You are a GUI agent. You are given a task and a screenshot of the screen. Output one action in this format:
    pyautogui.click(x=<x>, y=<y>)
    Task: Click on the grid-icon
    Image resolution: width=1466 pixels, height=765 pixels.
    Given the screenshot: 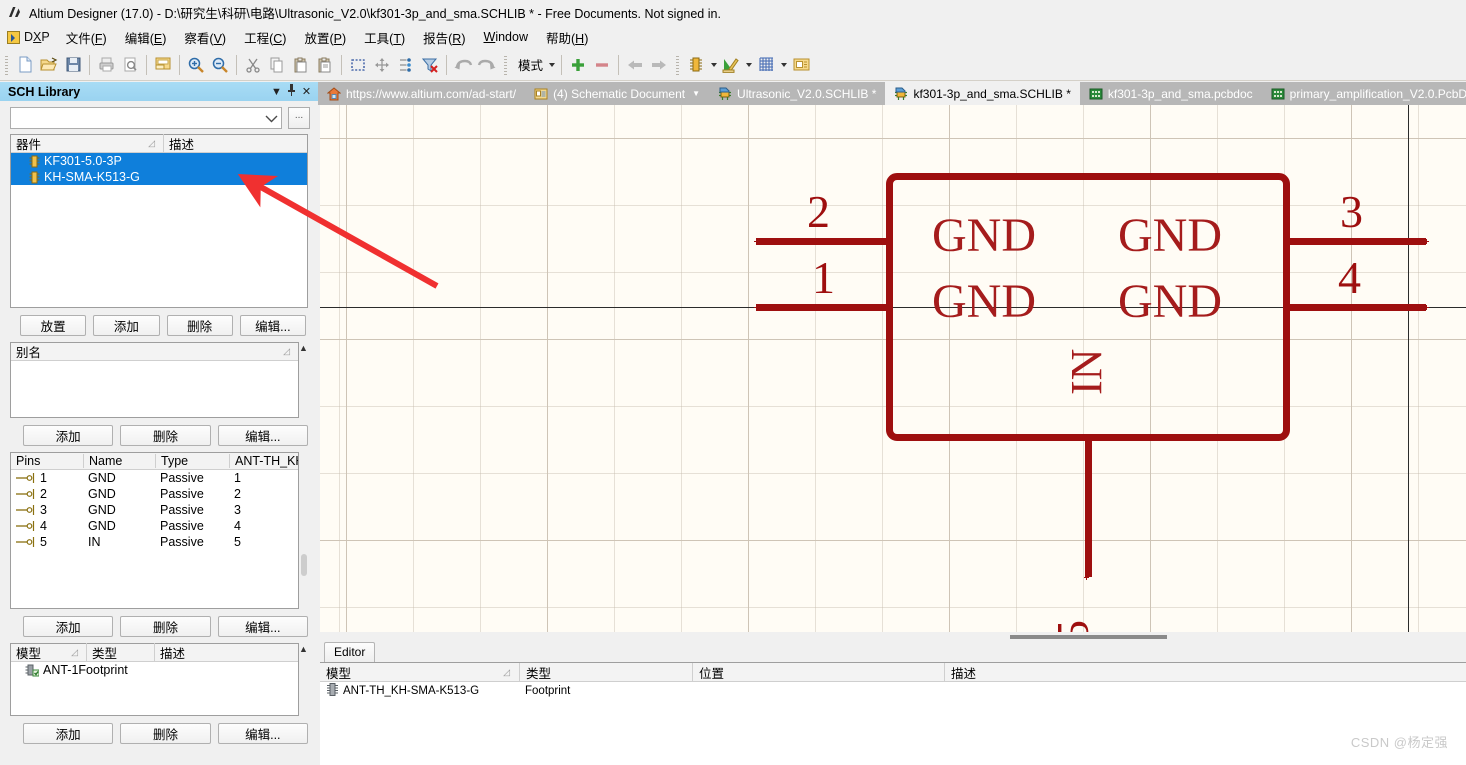 What is the action you would take?
    pyautogui.click(x=766, y=65)
    